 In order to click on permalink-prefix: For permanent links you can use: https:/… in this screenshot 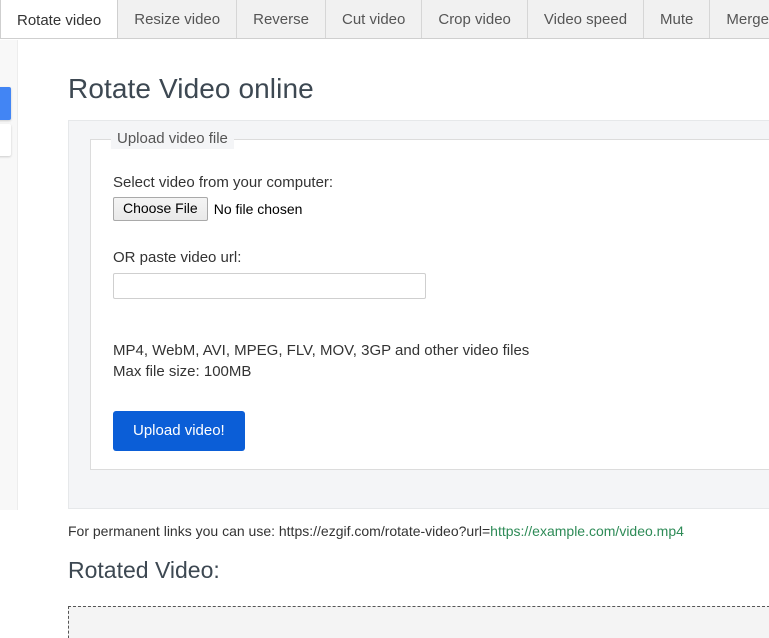, I will do `click(279, 531)`.